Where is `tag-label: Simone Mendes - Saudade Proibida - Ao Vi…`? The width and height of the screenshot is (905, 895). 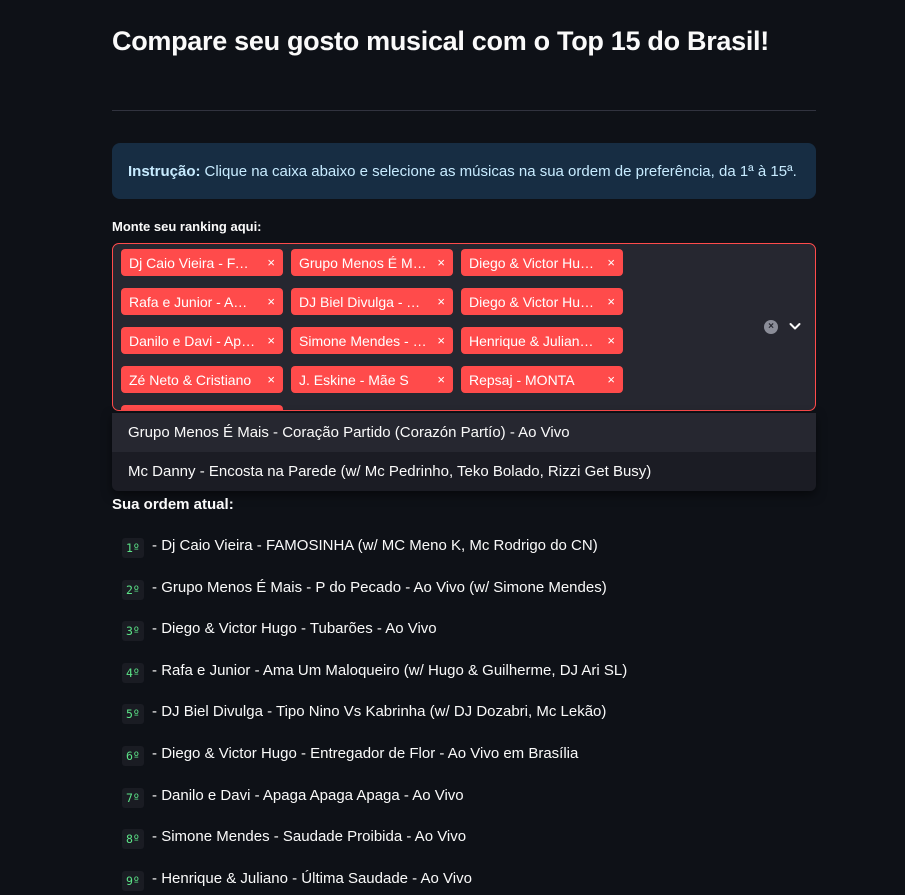 tag-label: Simone Mendes - Saudade Proibida - Ao Vi… is located at coordinates (363, 340).